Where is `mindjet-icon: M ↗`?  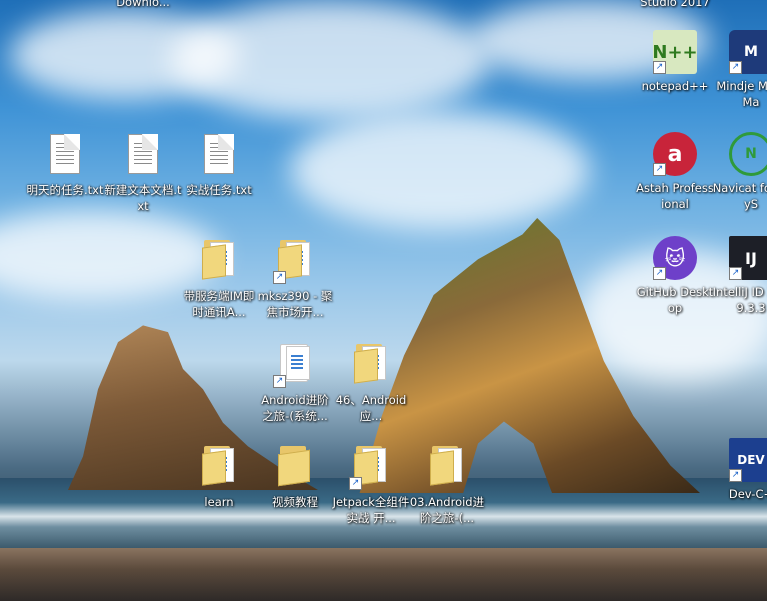 mindjet-icon: M ↗ is located at coordinates (748, 52).